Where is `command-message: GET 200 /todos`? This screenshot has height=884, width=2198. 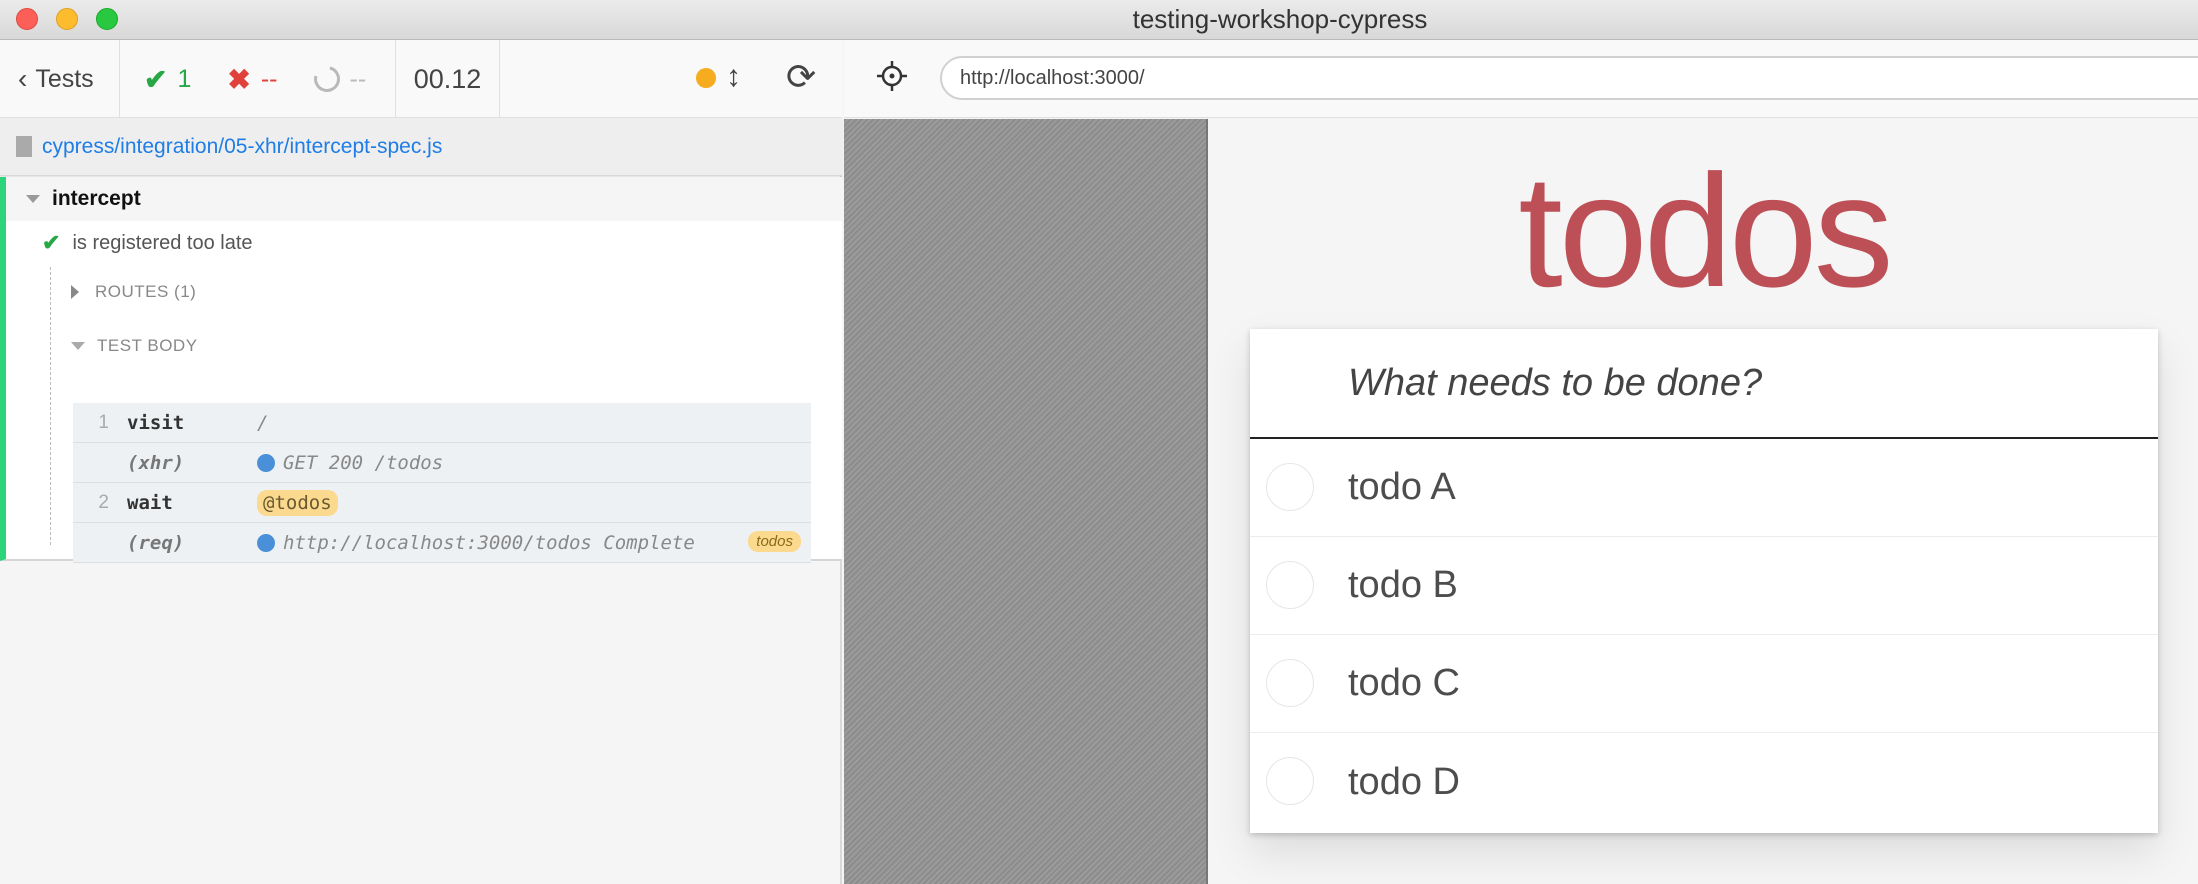
command-message: GET 200 /todos is located at coordinates (350, 463).